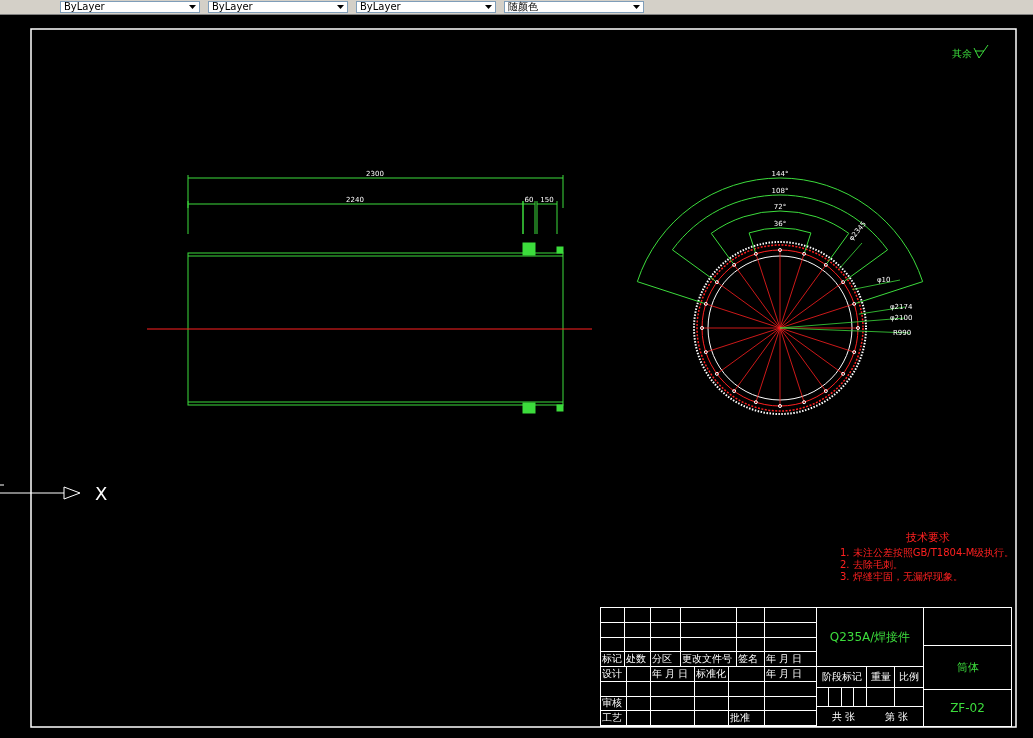 Image resolution: width=1033 pixels, height=738 pixels. I want to click on table-cell: 处数, so click(638, 659).